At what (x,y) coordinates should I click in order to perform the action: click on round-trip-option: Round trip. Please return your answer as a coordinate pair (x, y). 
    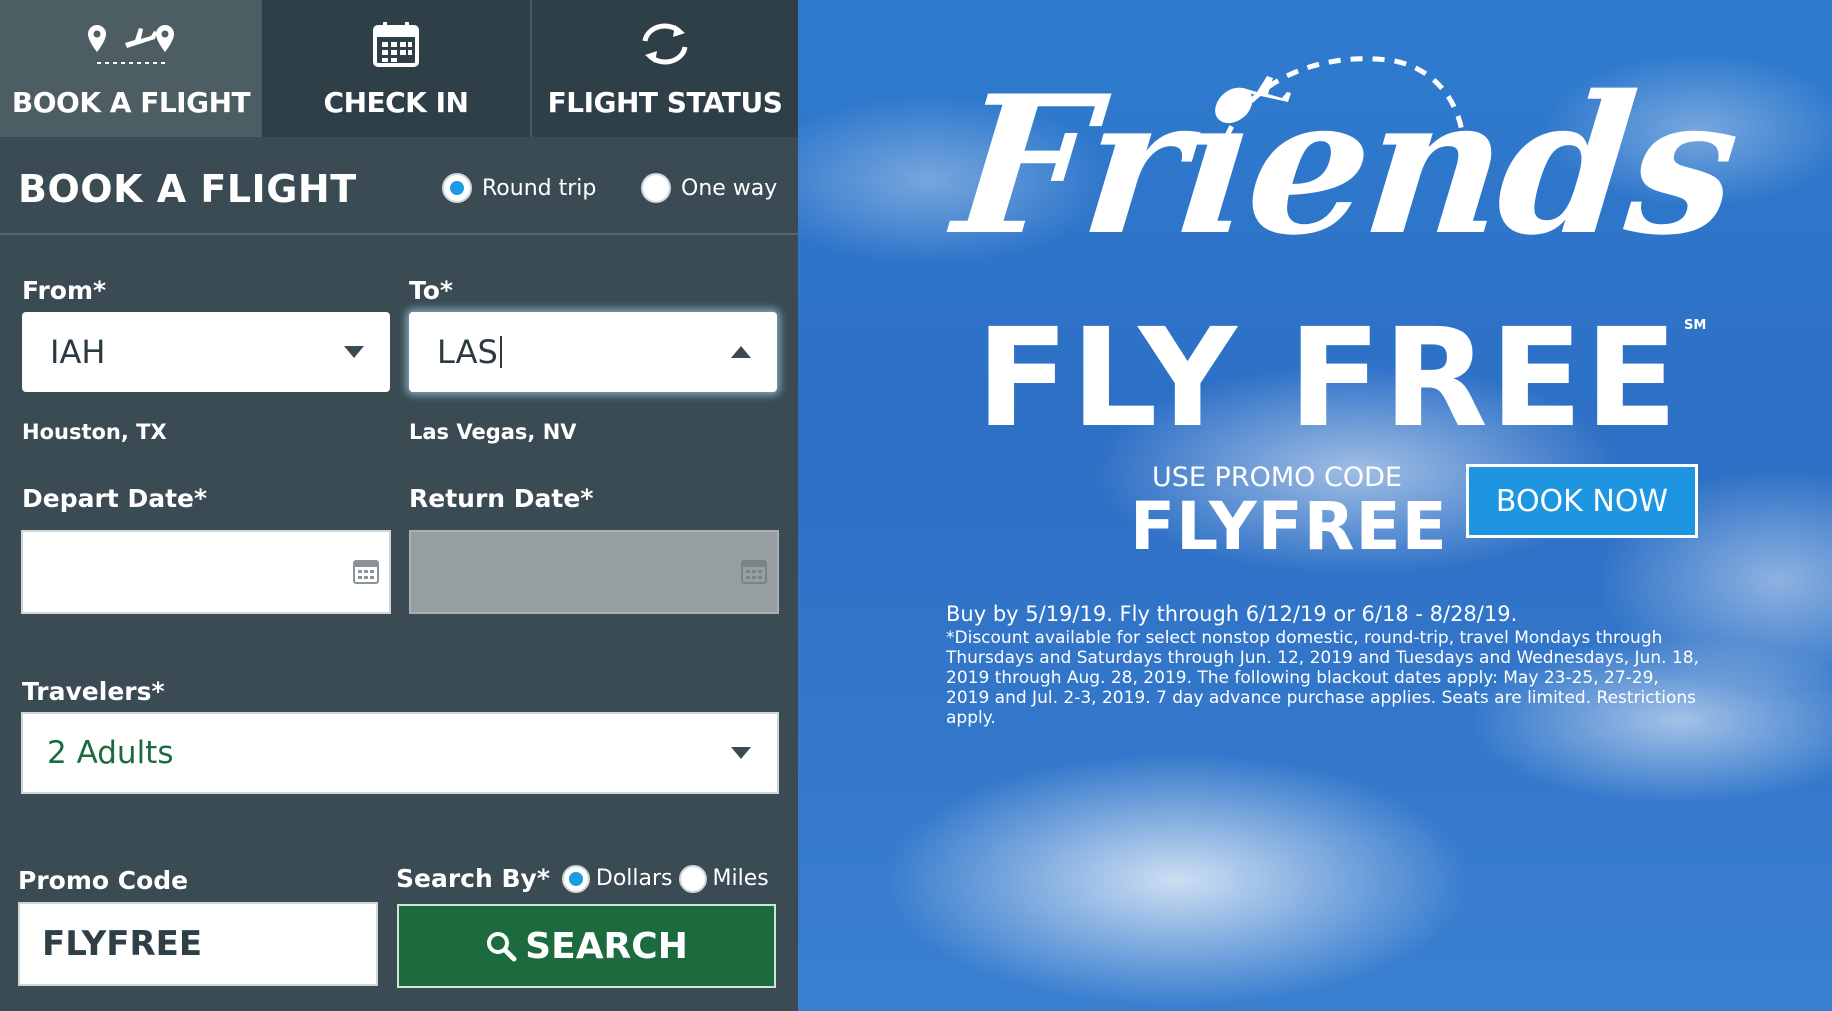
    Looking at the image, I should click on (519, 188).